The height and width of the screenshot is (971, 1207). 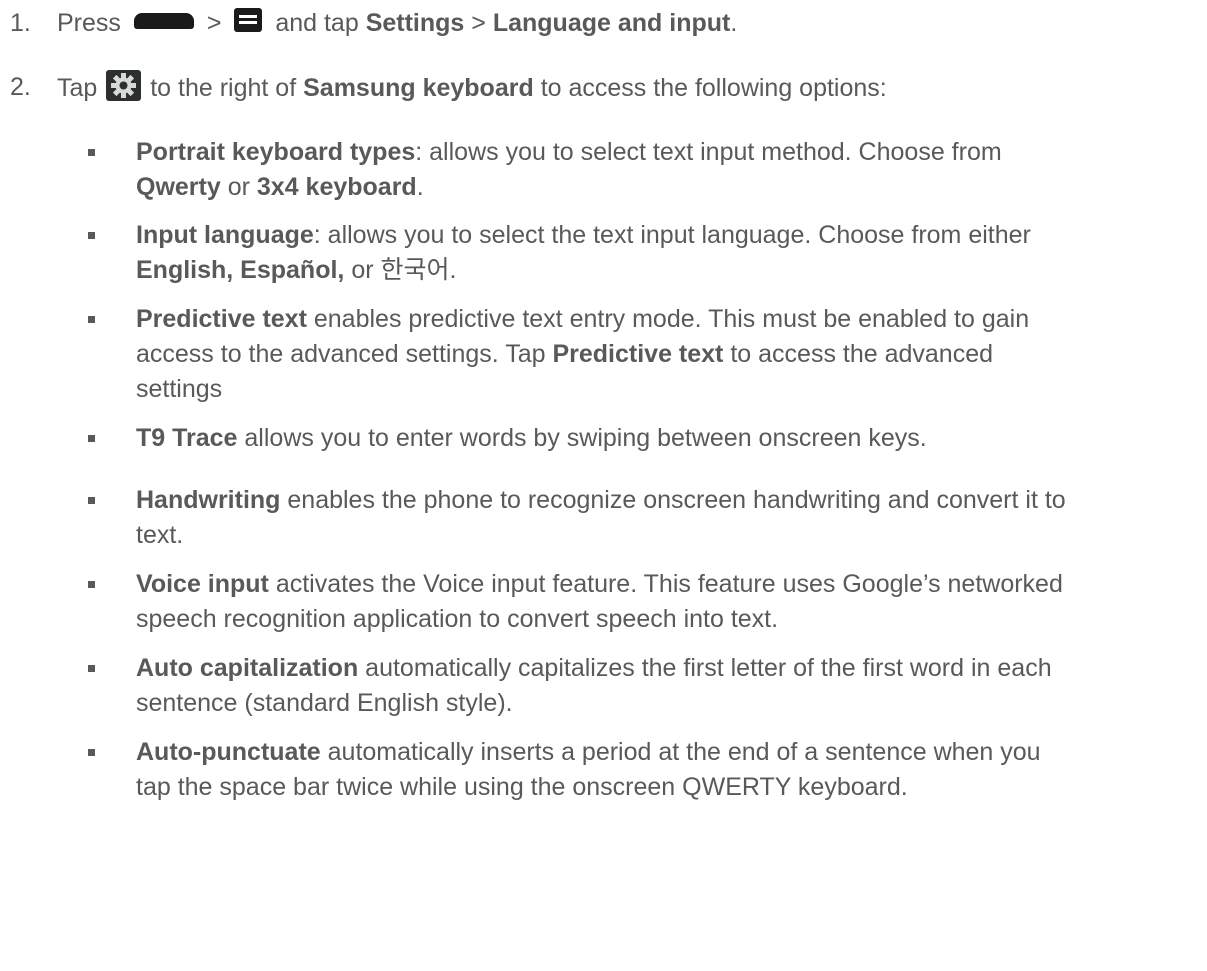 What do you see at coordinates (238, 187) in the screenshot?
I see `option-plain-text: or` at bounding box center [238, 187].